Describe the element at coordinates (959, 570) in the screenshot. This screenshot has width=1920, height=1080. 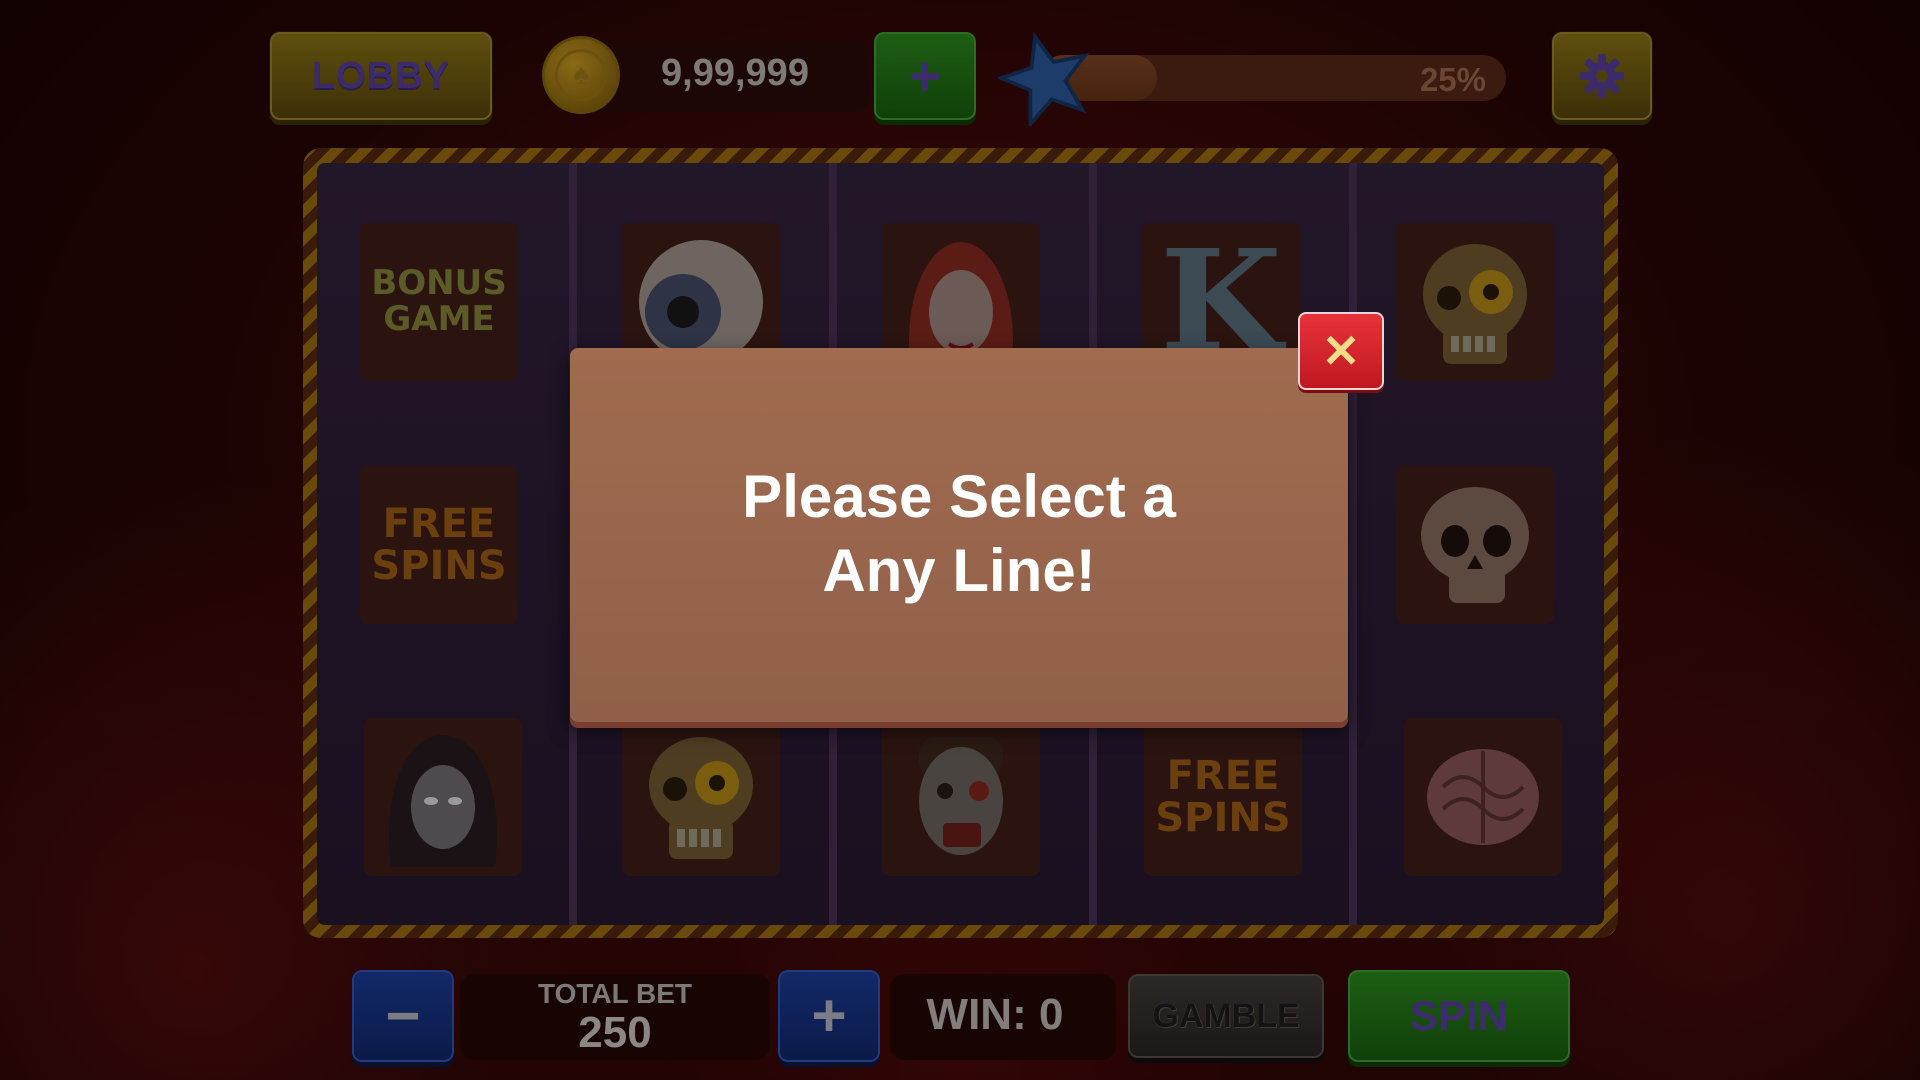
I see `dialog-message-line-2: Any Line!` at that location.